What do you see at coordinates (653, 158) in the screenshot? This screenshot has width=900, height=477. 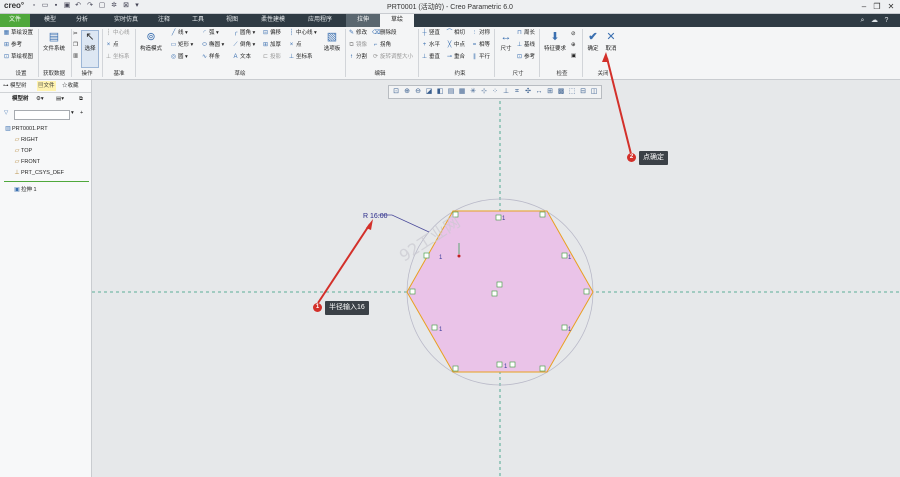 I see `callout-ok: 点确定` at bounding box center [653, 158].